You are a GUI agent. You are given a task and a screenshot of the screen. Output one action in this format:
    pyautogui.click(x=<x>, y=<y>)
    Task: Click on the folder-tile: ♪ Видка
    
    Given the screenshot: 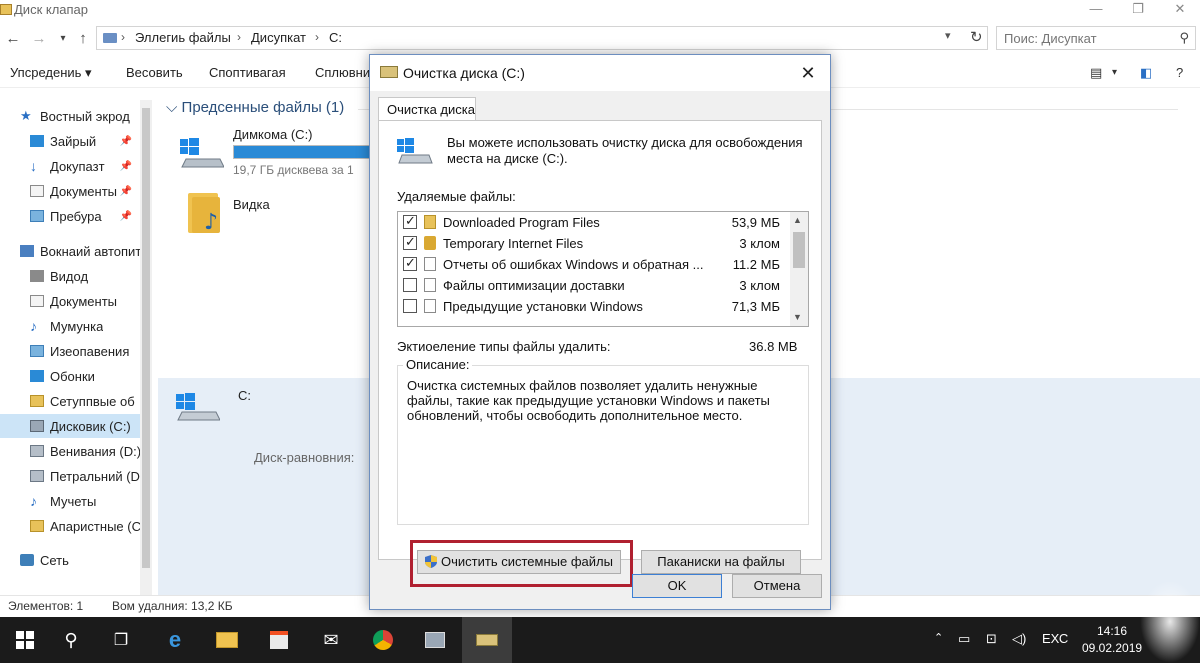 What is the action you would take?
    pyautogui.click(x=278, y=216)
    